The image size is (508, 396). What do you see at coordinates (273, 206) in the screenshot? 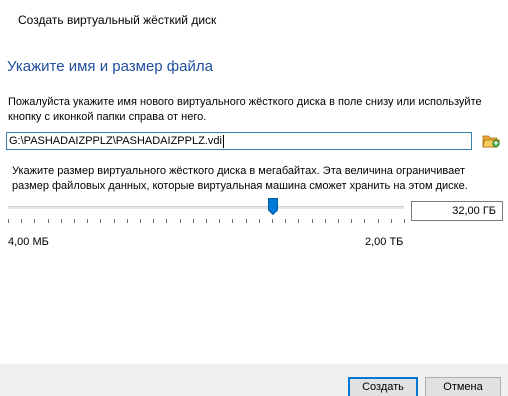
I see `slider-thumb-icon` at bounding box center [273, 206].